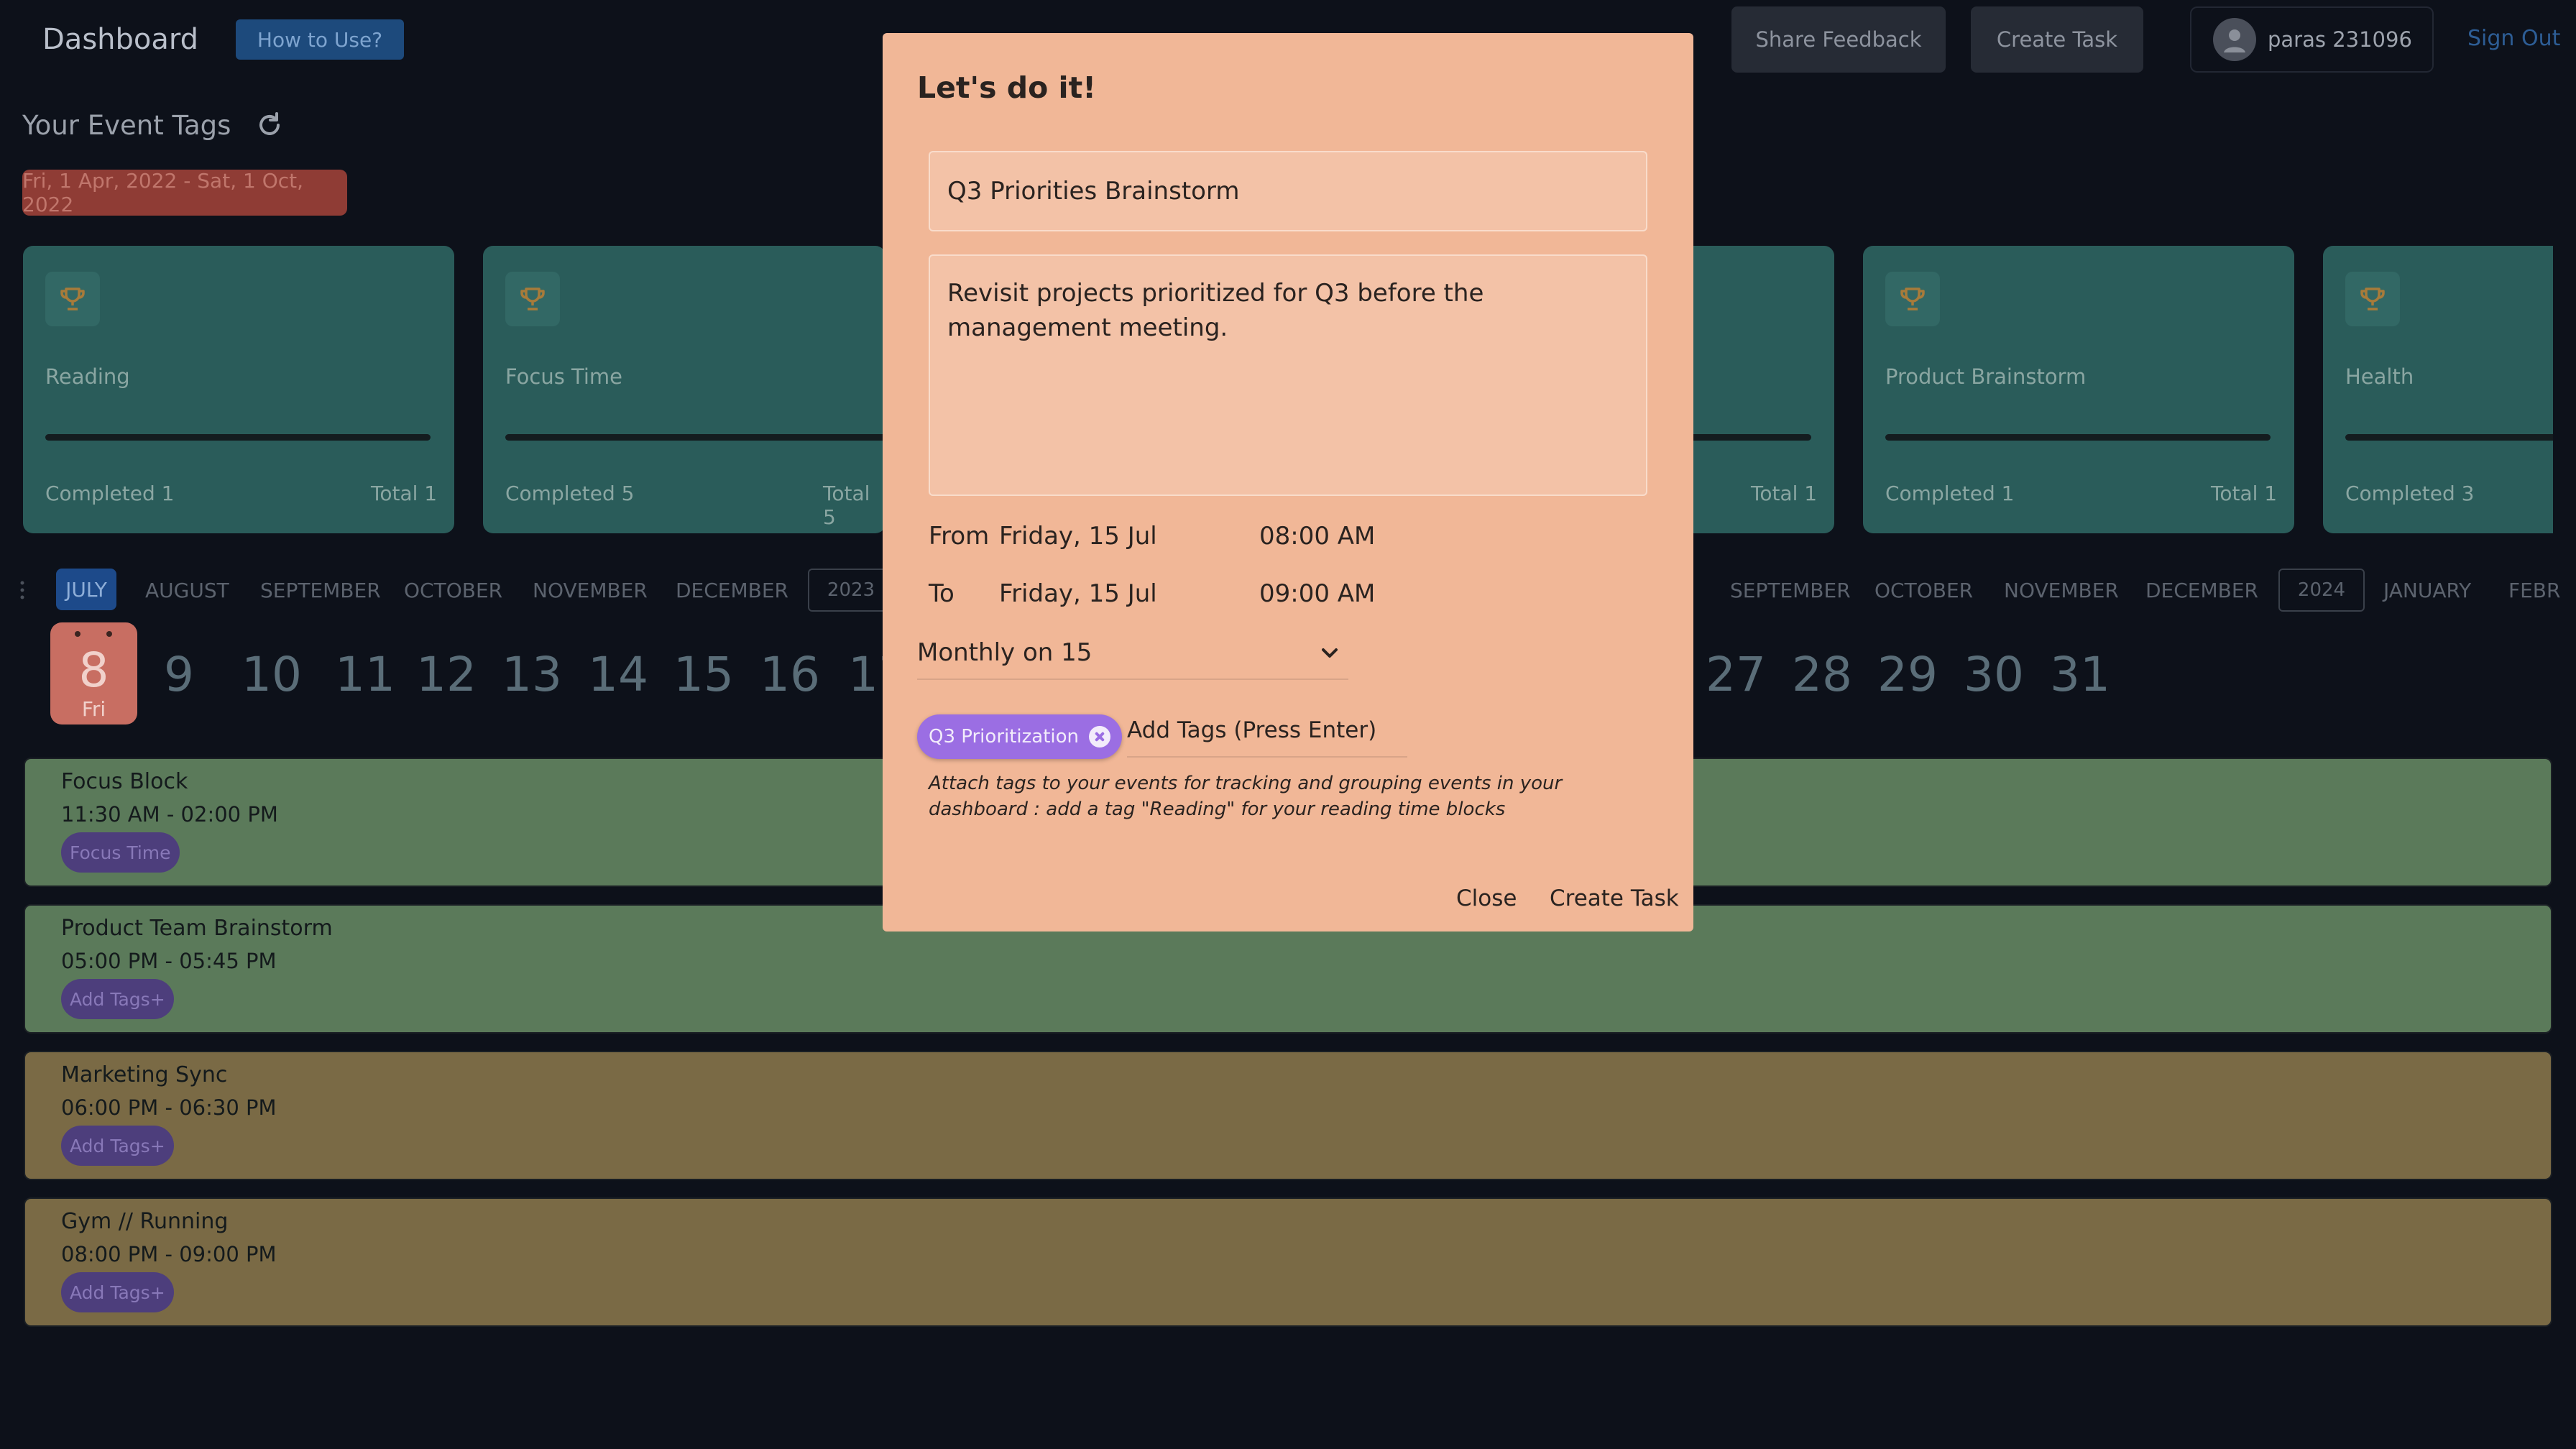 The width and height of the screenshot is (2576, 1449). I want to click on remove-tag-icon, so click(1100, 737).